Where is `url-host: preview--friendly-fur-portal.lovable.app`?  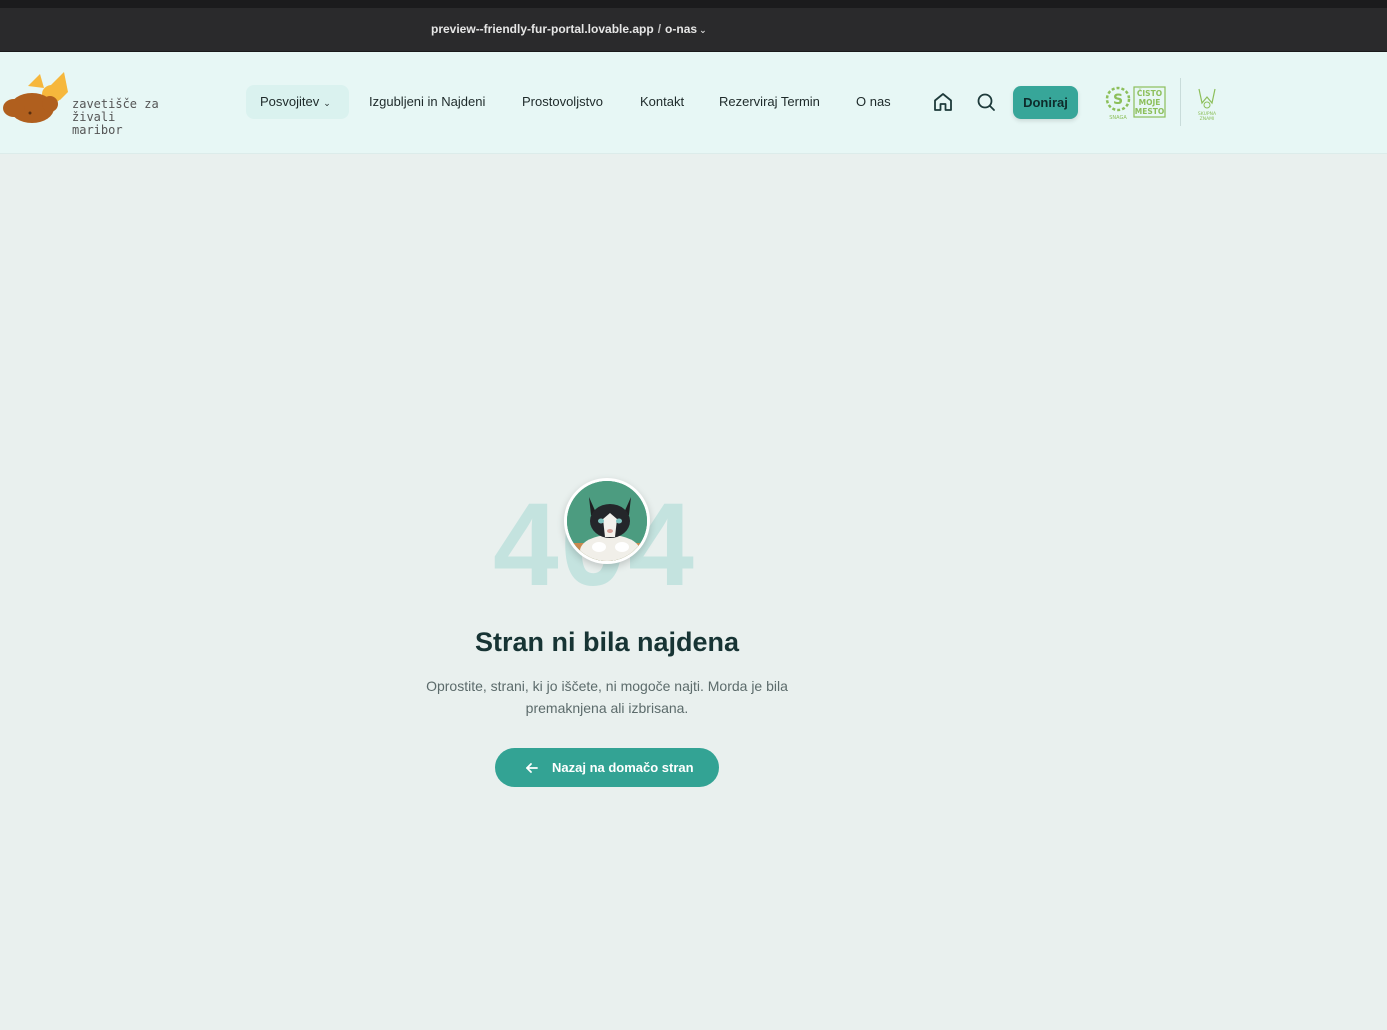
url-host: preview--friendly-fur-portal.lovable.app is located at coordinates (542, 29).